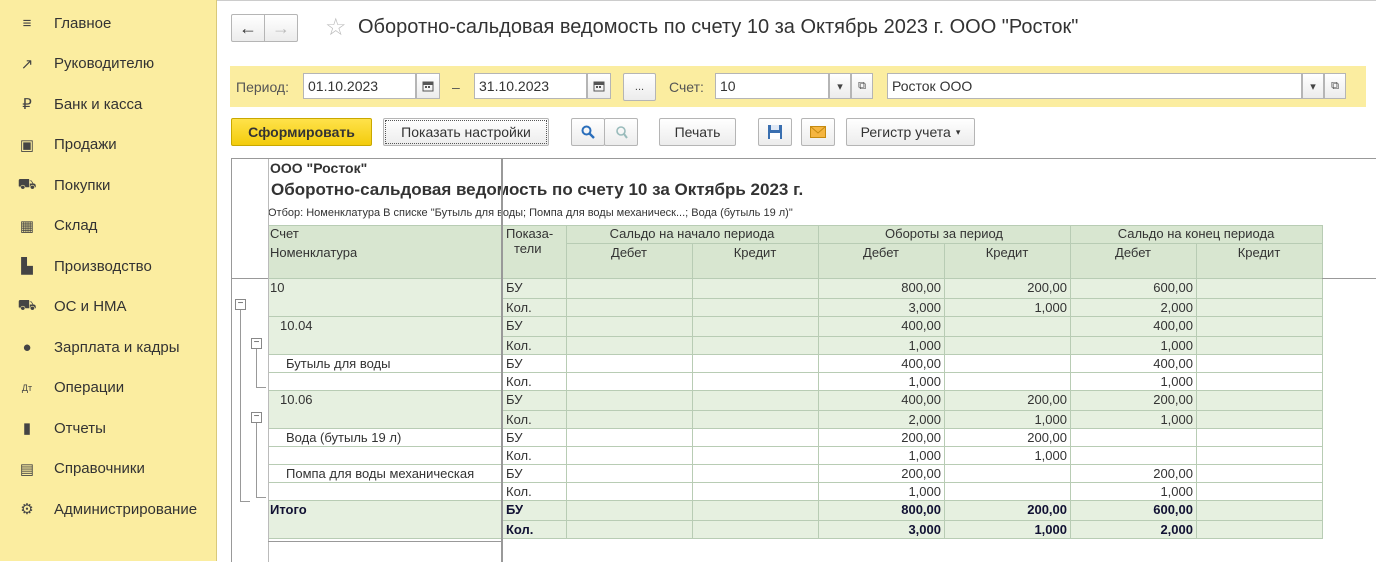 Image resolution: width=1376 pixels, height=562 pixels. I want to click on sidebar-item-label: Руководителю, so click(104, 63).